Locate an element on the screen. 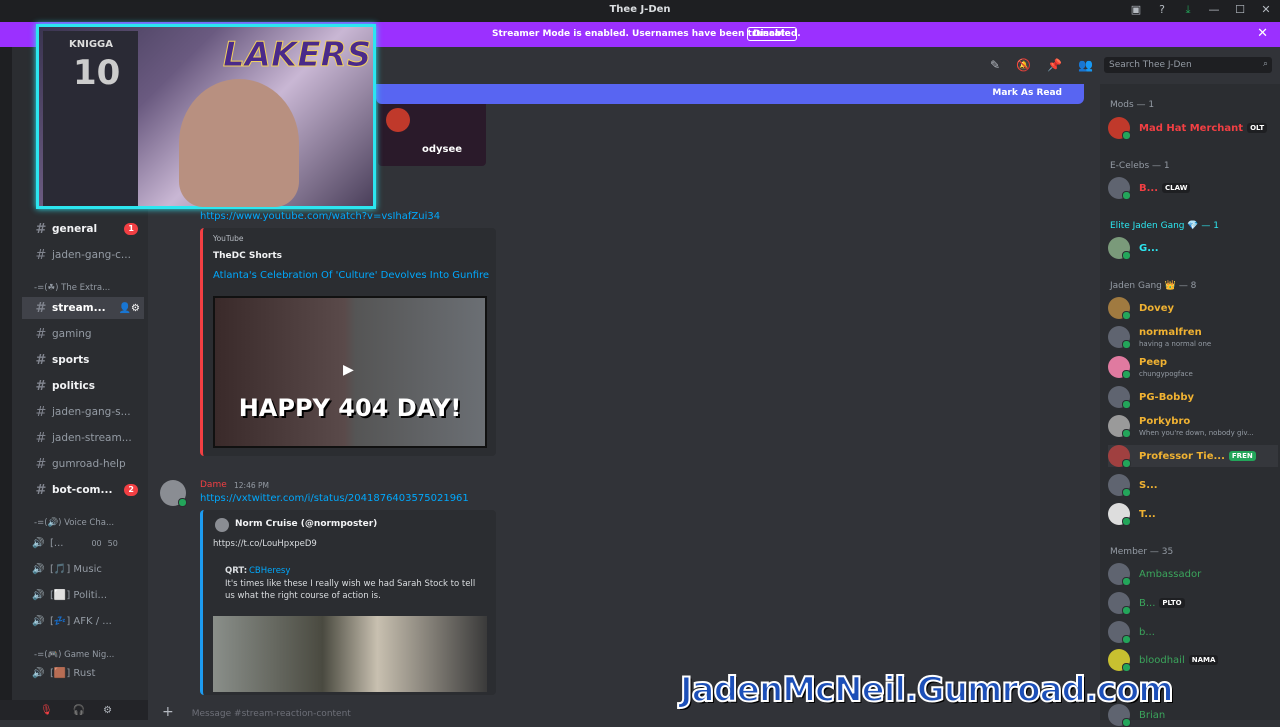 Image resolution: width=1280 pixels, height=727 pixels. channel-politics: # politics is located at coordinates (80, 386).